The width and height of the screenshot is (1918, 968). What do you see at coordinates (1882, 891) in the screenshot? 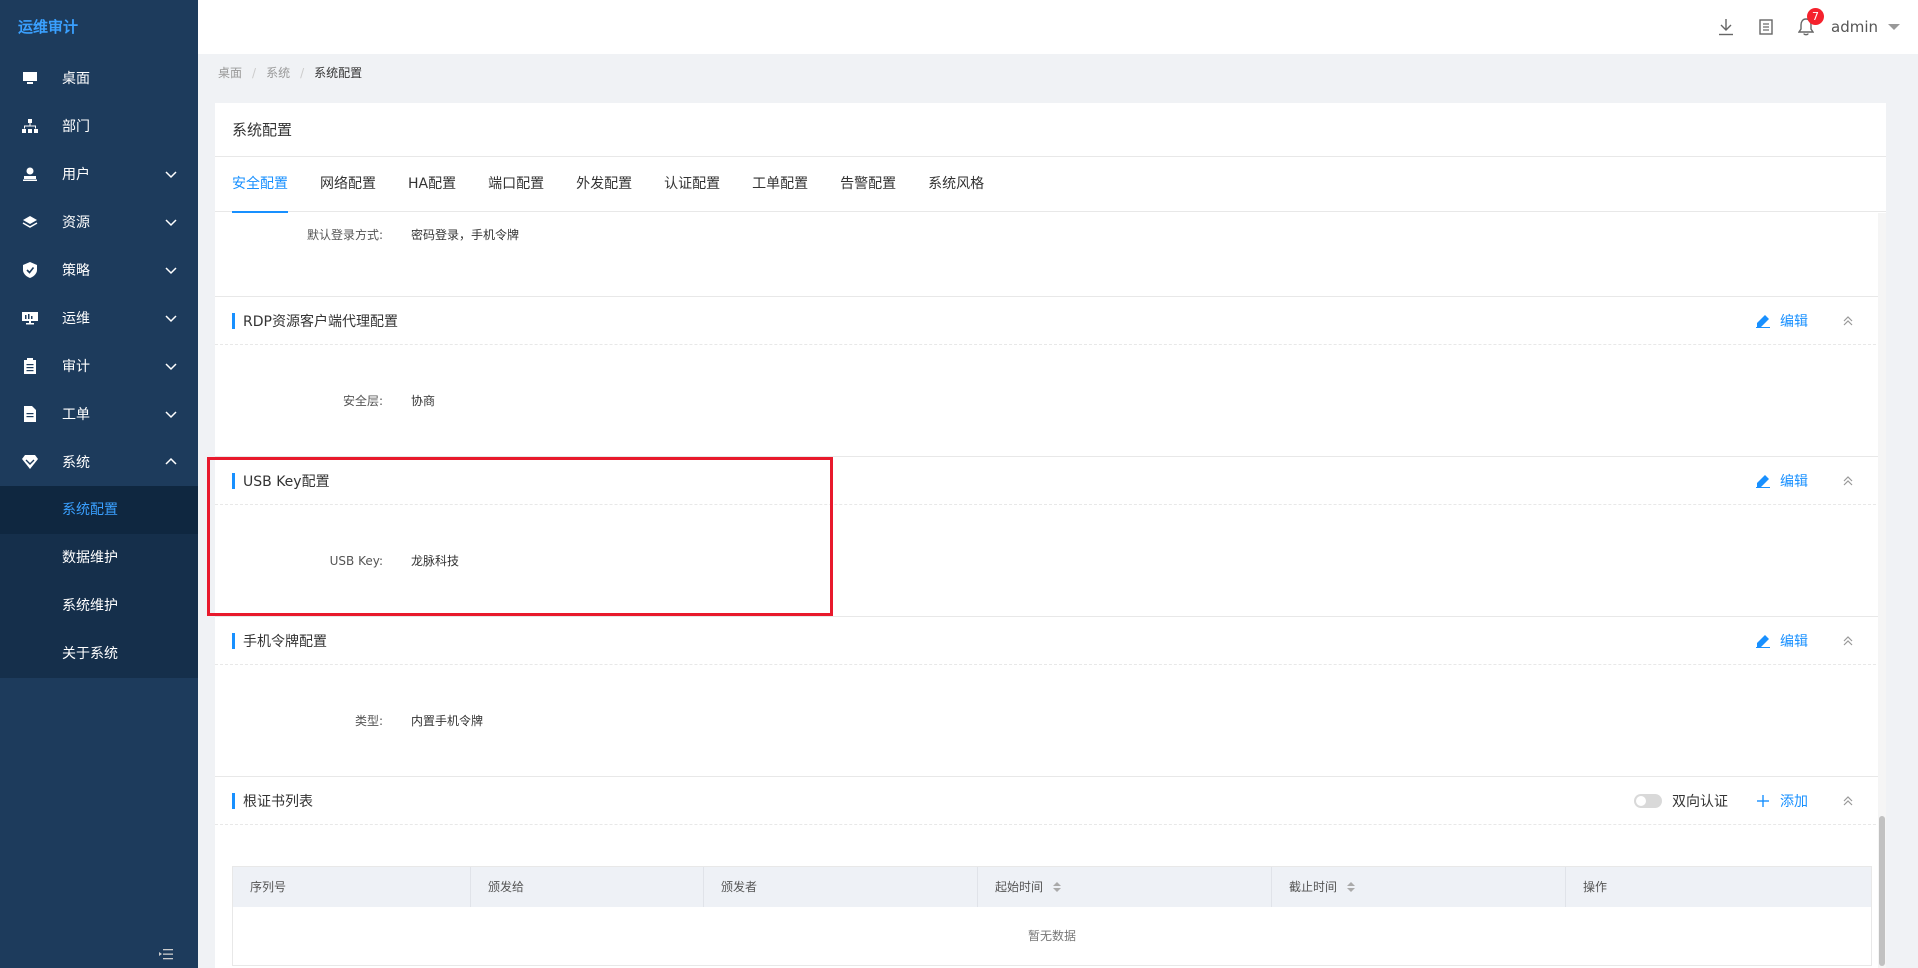
I see `scrollbar-thumb` at bounding box center [1882, 891].